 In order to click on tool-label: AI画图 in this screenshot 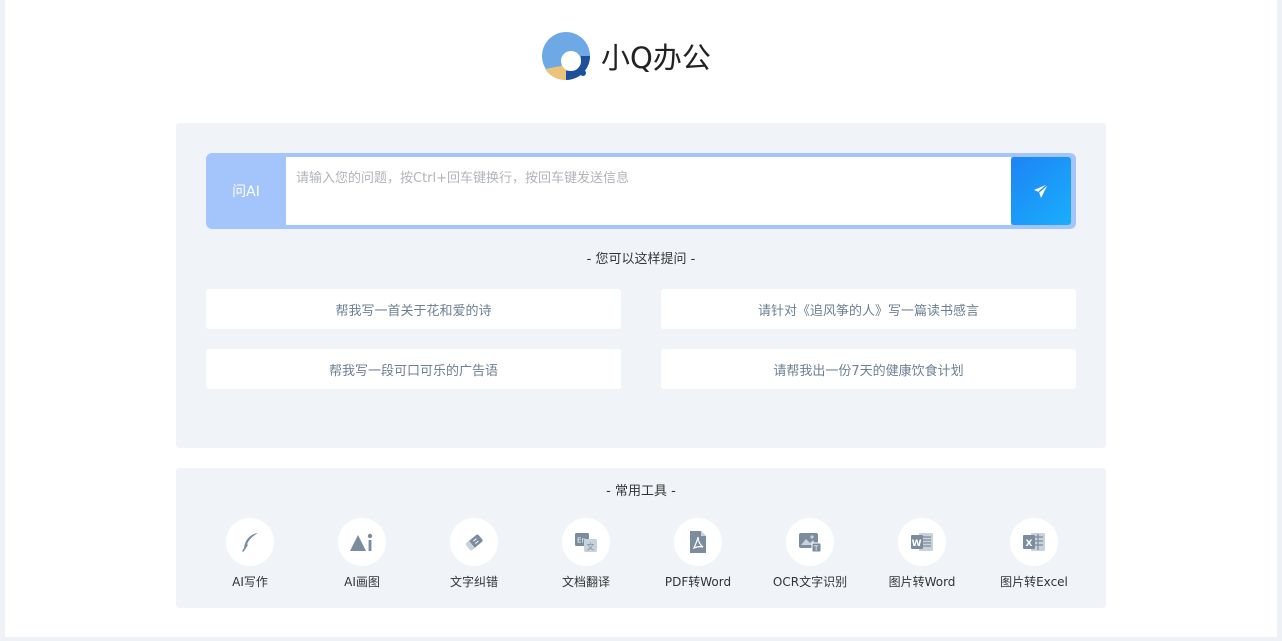, I will do `click(362, 582)`.